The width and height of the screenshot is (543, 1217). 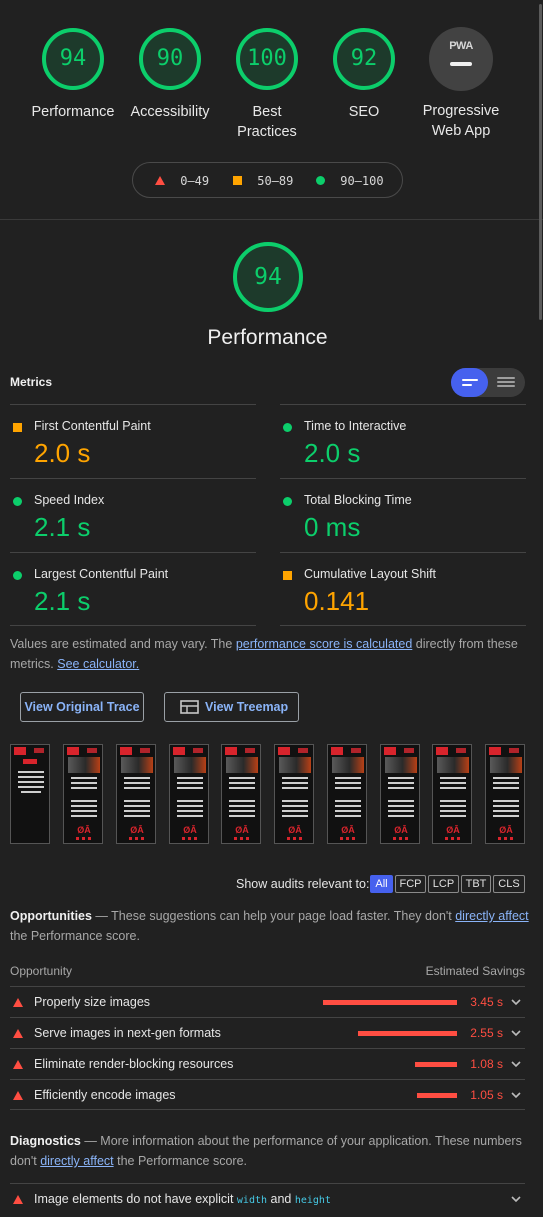 I want to click on opportunity-row: Serve images in next-gen formats 2.55 s, so click(x=267, y=1032).